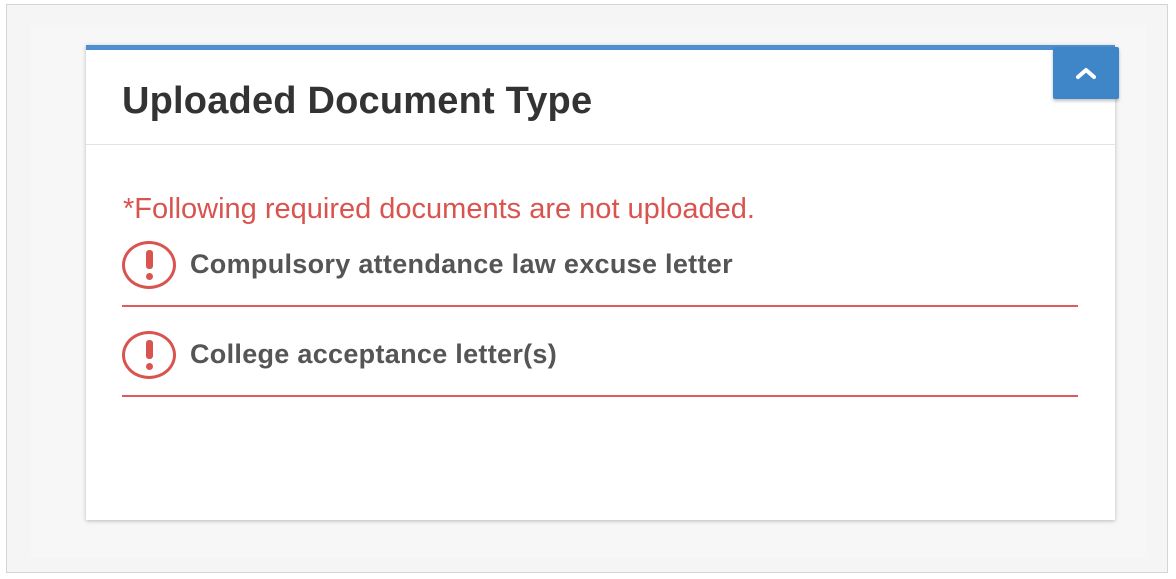  I want to click on panel-header: Uploaded Document Type, so click(602, 96).